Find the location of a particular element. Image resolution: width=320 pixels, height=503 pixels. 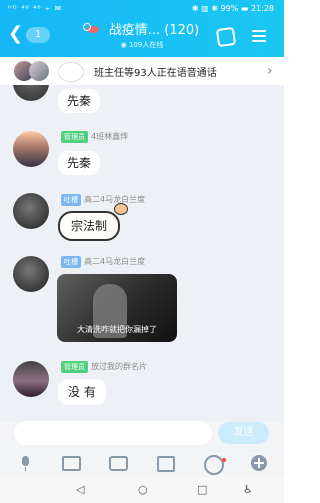

accessibility-icon: ♿ is located at coordinates (248, 489).